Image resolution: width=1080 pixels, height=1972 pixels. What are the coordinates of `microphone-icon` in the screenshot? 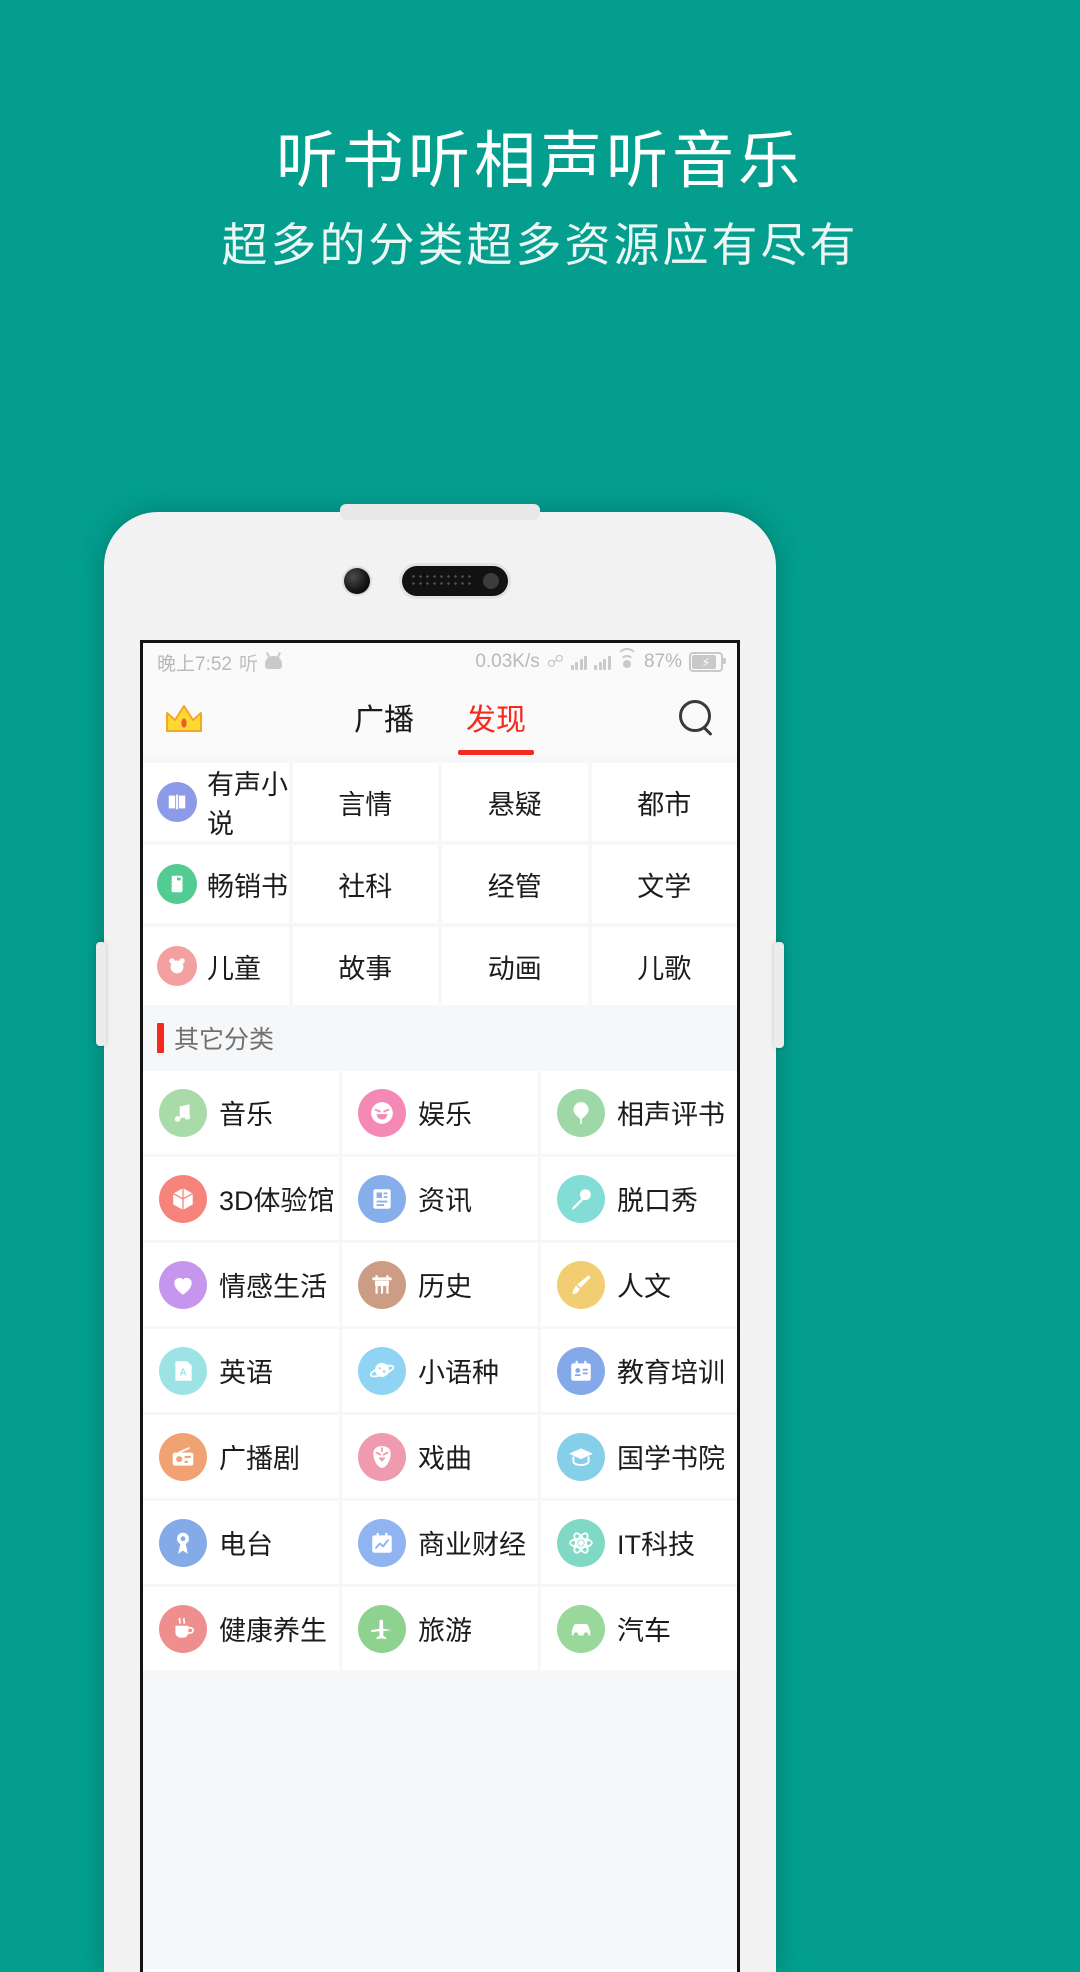 It's located at (581, 1198).